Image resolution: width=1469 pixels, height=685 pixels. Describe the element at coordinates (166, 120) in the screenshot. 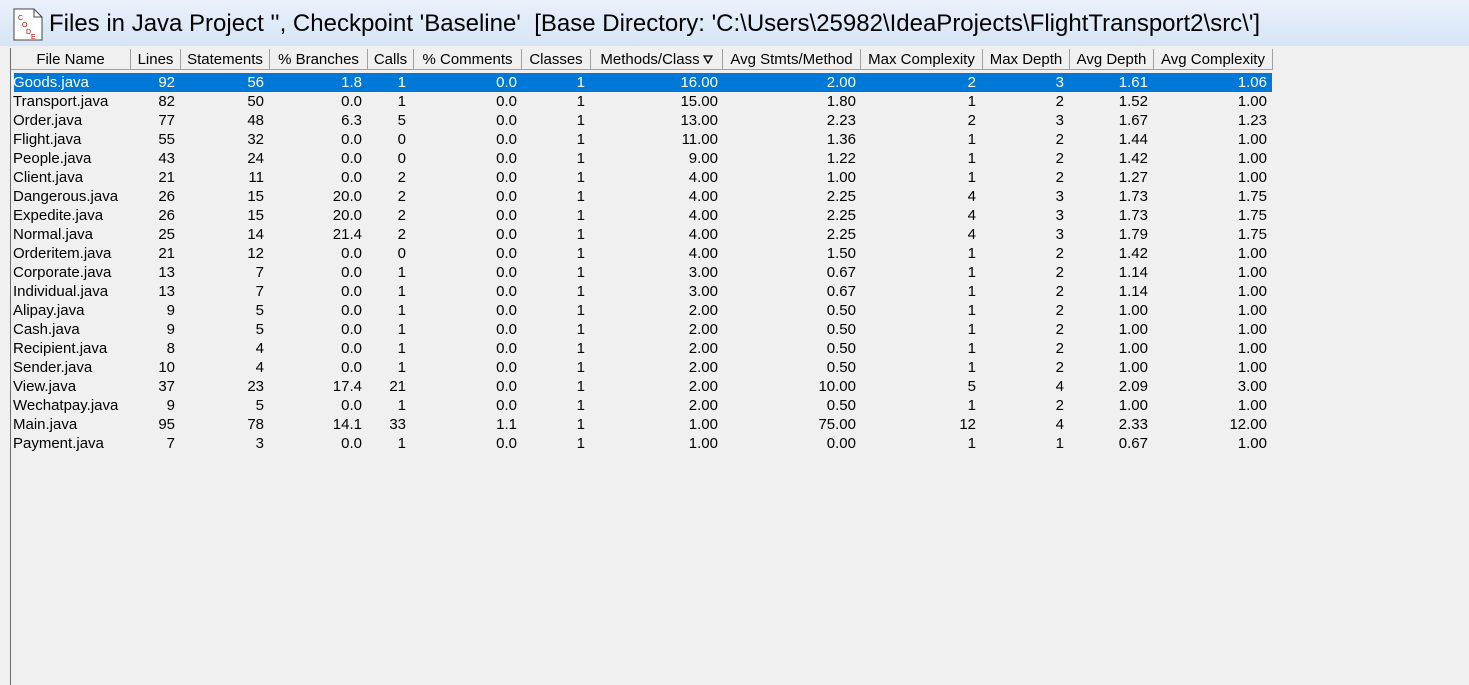

I see `cell-lines: 77` at that location.